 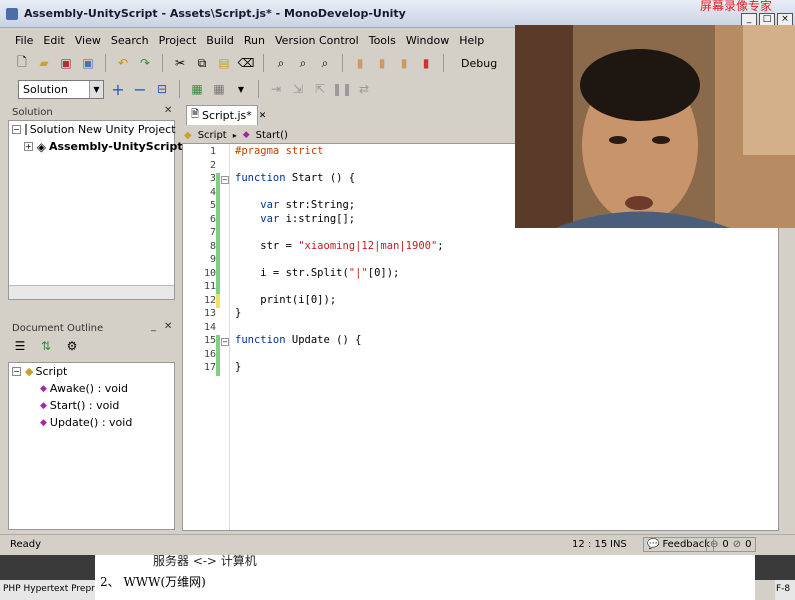 I want to click on menu-file: File, so click(x=24, y=40).